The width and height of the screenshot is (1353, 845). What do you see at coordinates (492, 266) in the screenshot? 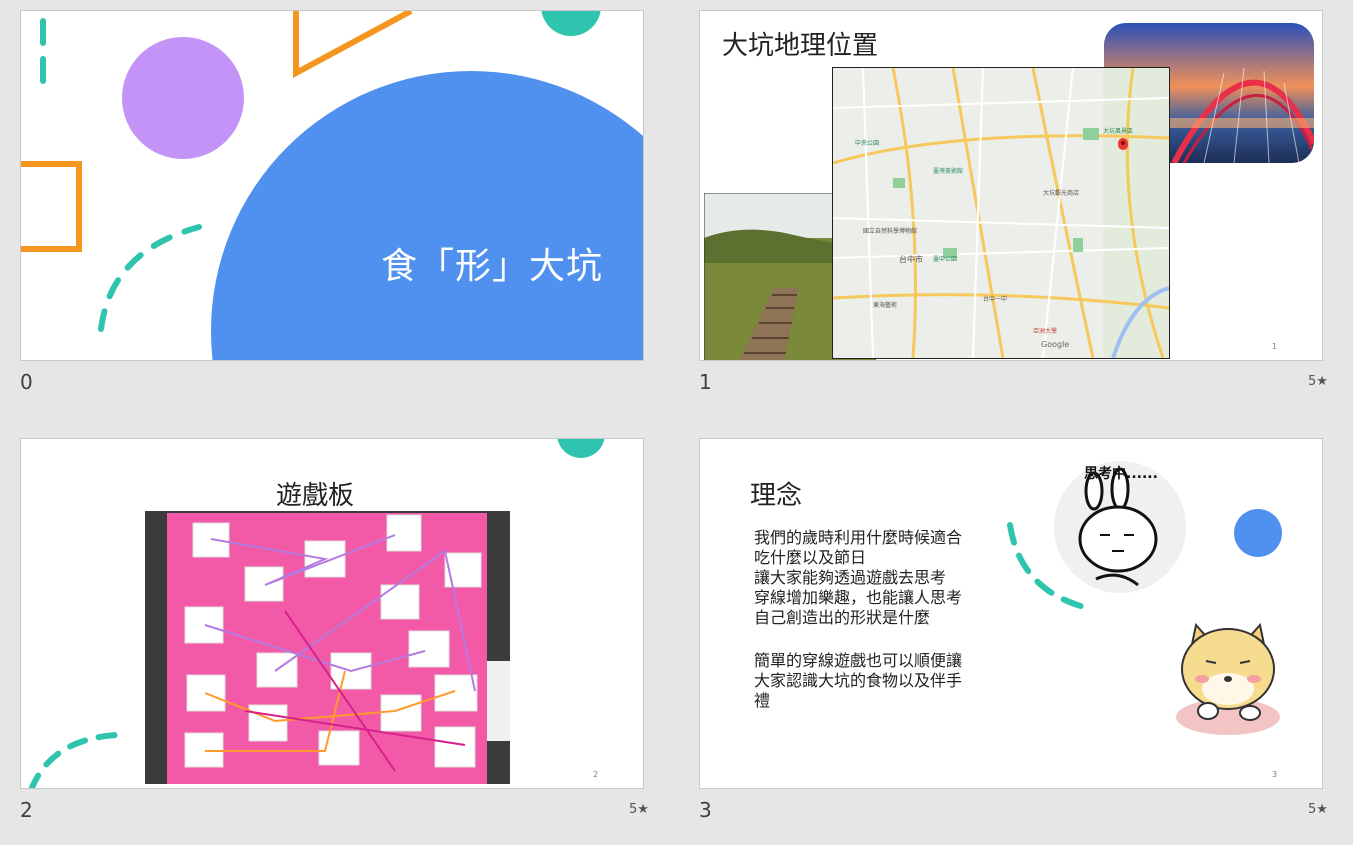
I see `slide-0-title: 食「形」大坑` at bounding box center [492, 266].